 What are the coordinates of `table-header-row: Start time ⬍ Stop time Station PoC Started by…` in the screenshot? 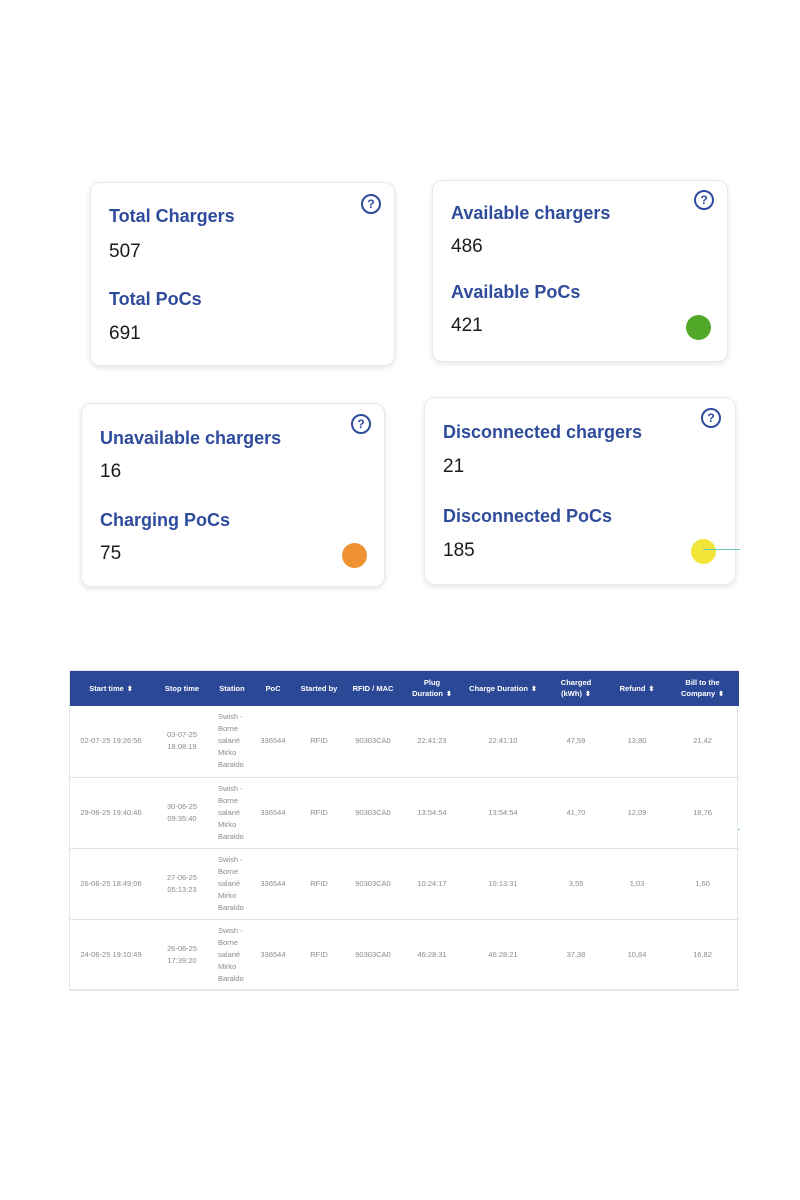 It's located at (404, 688).